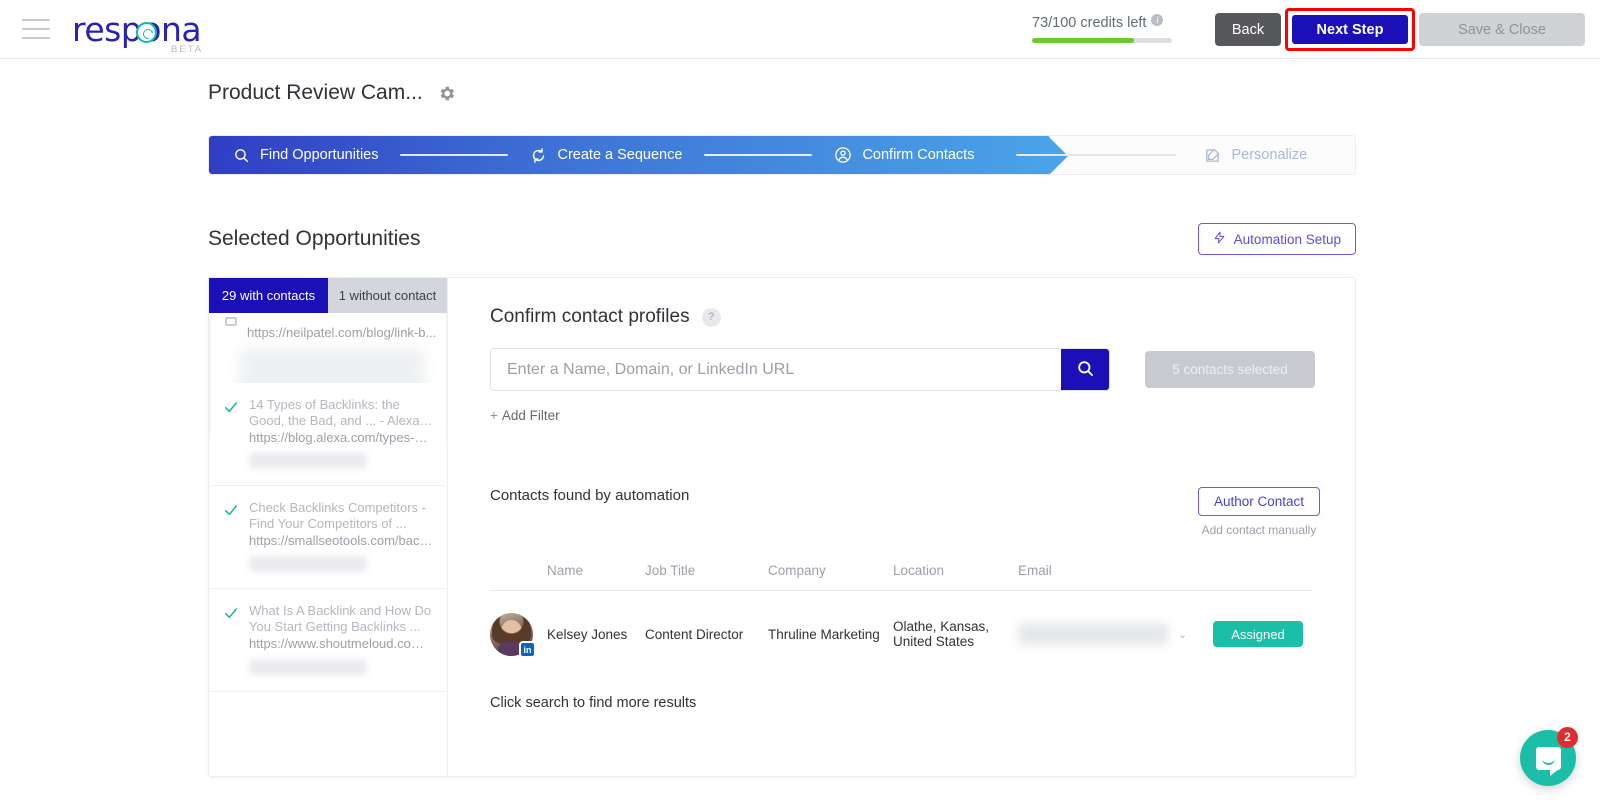 Image resolution: width=1600 pixels, height=804 pixels. I want to click on confirm-contact-profiles-header: Confirm contact profiles ?, so click(905, 317).